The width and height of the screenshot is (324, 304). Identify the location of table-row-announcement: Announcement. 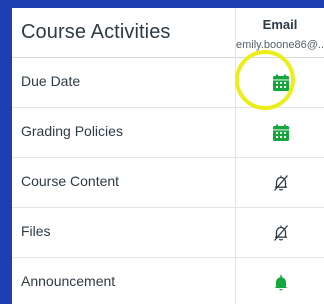
(168, 281).